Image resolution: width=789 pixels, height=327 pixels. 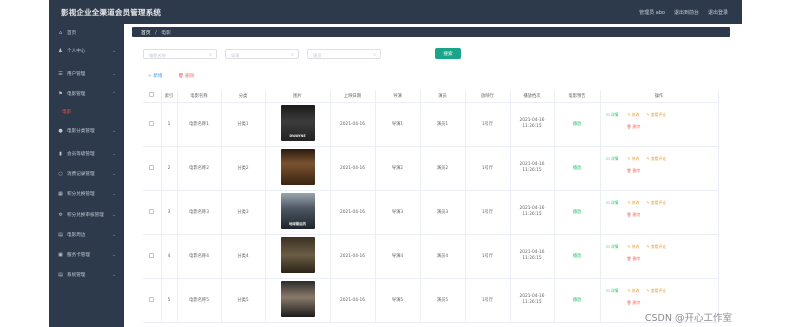 What do you see at coordinates (443, 96) in the screenshot?
I see `column-header: 演员` at bounding box center [443, 96].